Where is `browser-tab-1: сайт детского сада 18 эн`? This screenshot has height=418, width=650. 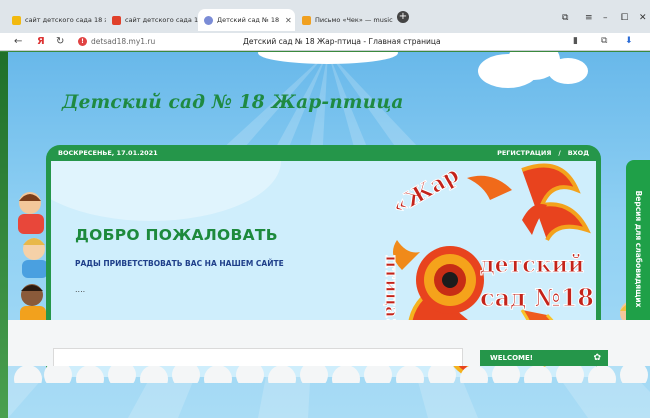
browser-tab-1: сайт детского сада 18 эн is located at coordinates (56, 20).